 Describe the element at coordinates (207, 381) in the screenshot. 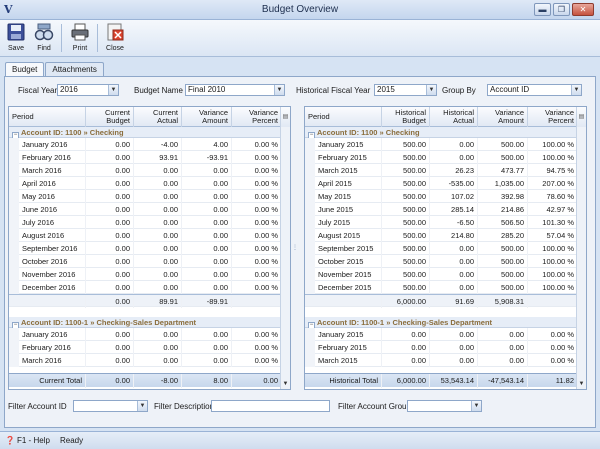

I see `grid-cell: 8.00` at that location.